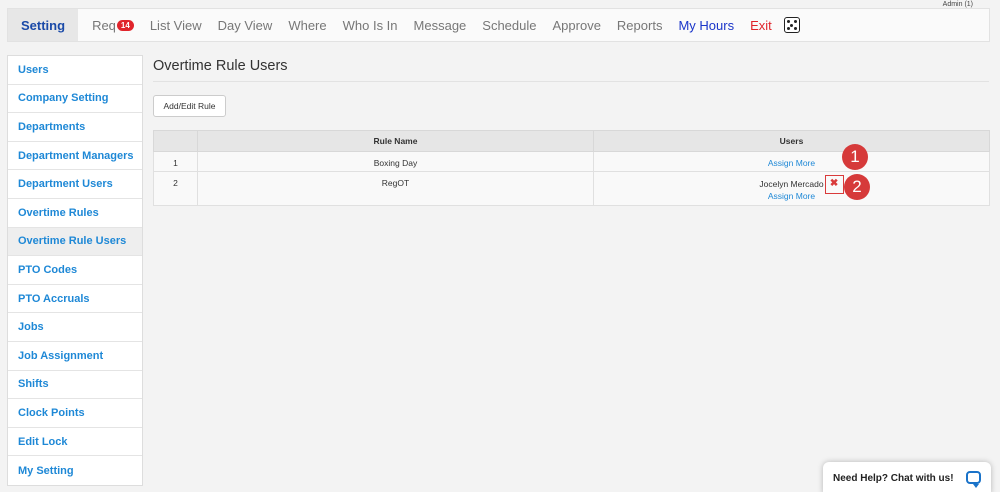 This screenshot has height=492, width=1000. What do you see at coordinates (75, 127) in the screenshot?
I see `sidebar-item-departments: Departments` at bounding box center [75, 127].